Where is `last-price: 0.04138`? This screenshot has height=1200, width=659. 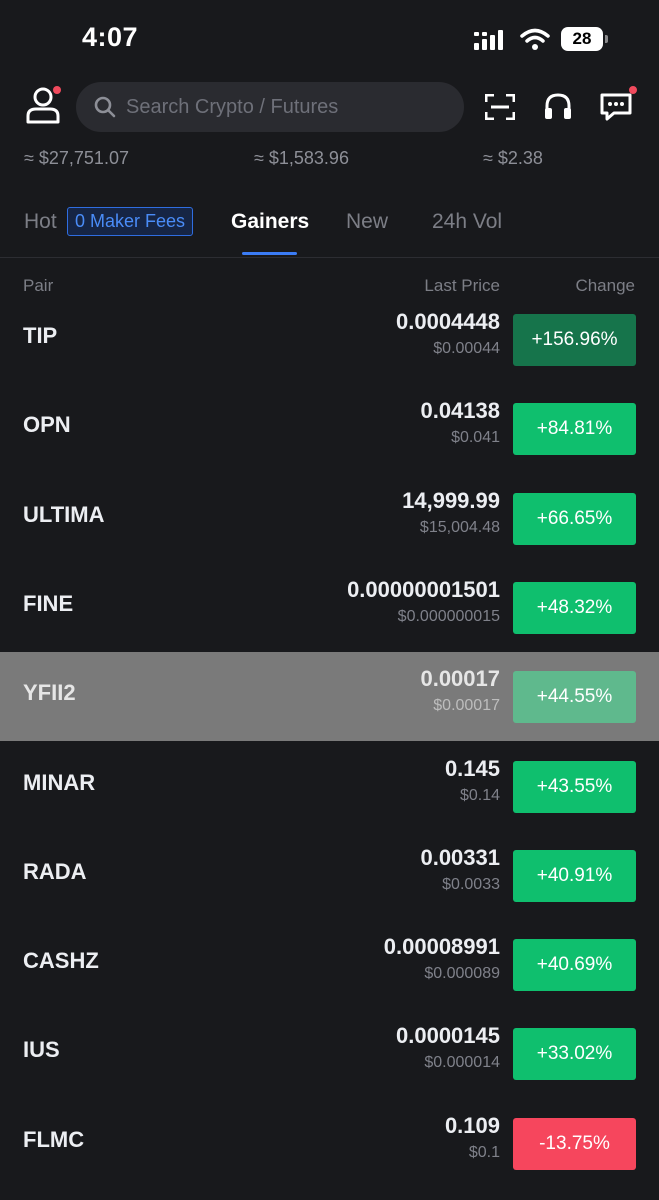 last-price: 0.04138 is located at coordinates (460, 411).